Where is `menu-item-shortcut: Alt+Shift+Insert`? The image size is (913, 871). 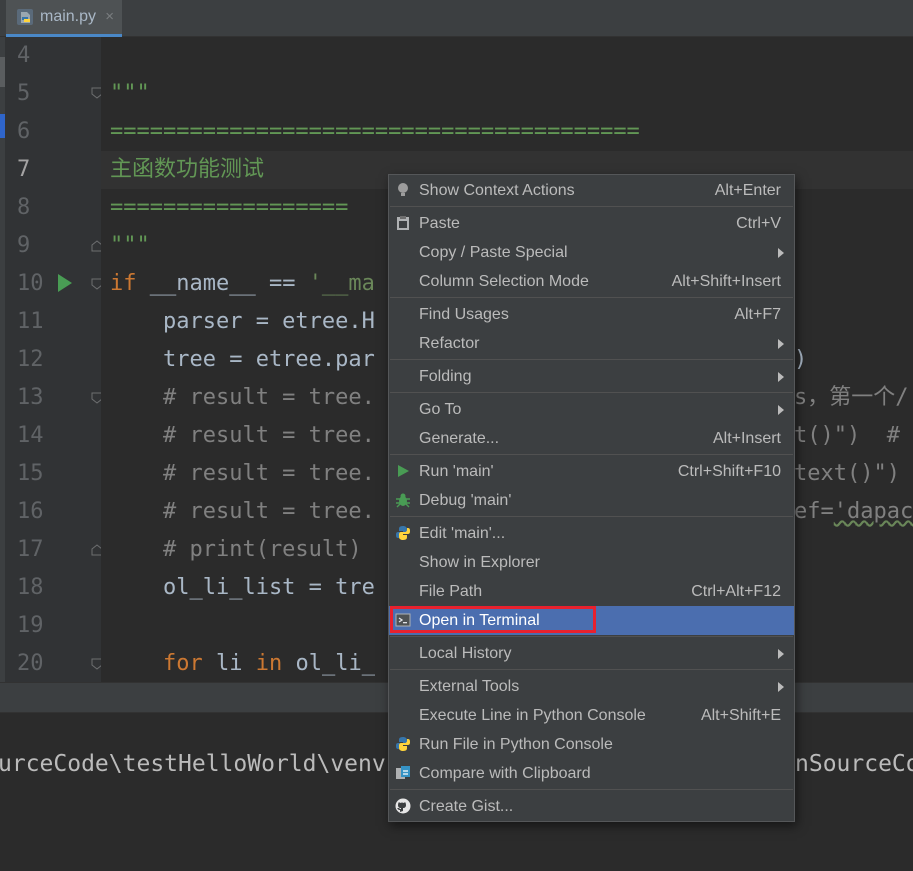
menu-item-shortcut: Alt+Shift+Insert is located at coordinates (726, 281).